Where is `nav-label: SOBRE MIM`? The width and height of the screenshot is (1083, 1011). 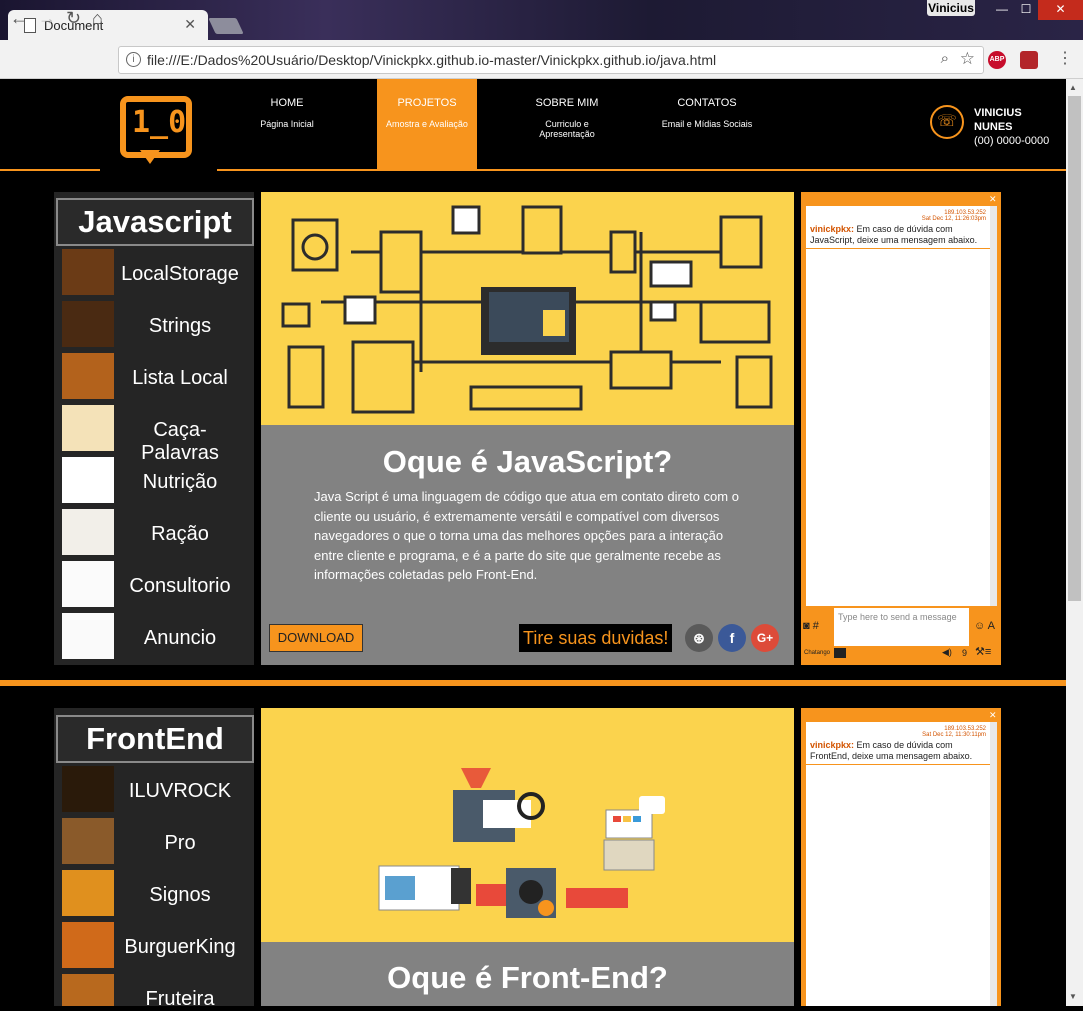 nav-label: SOBRE MIM is located at coordinates (567, 103).